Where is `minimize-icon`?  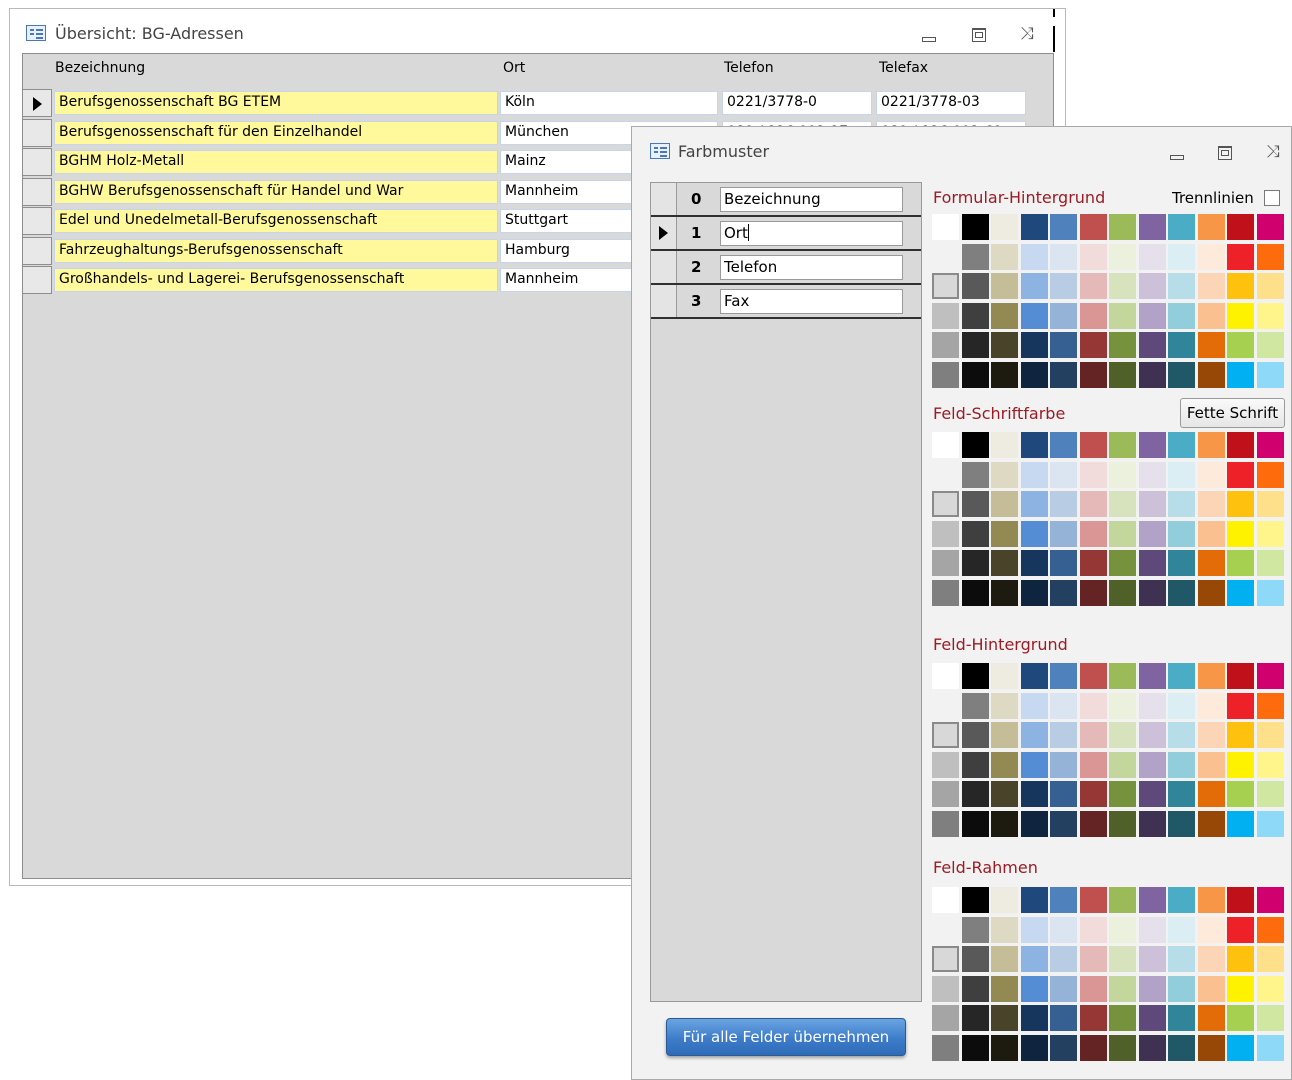 minimize-icon is located at coordinates (928, 34).